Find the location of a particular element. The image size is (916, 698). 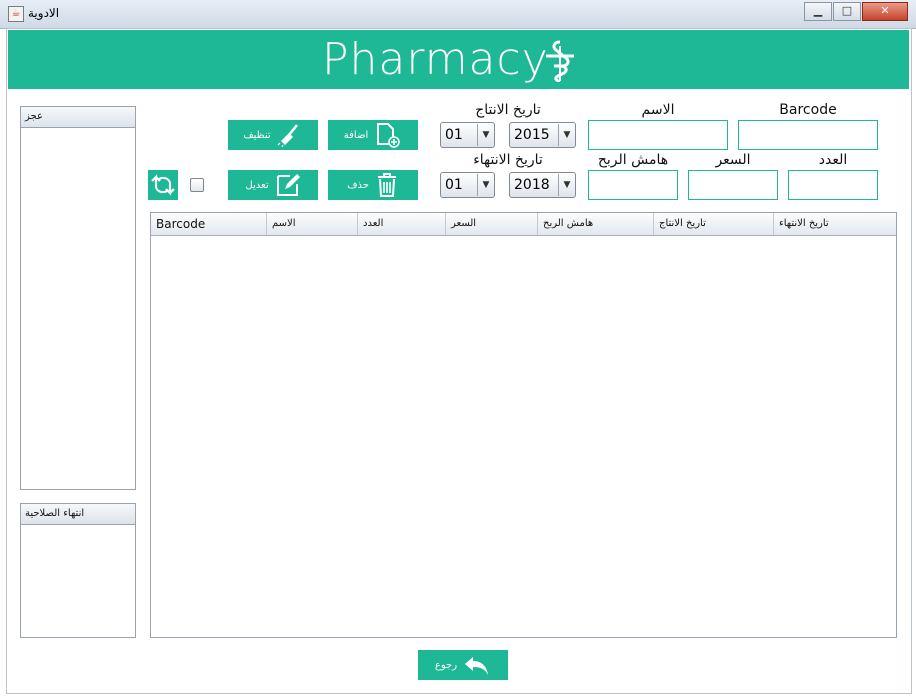

expiry-list-panel: انتهاء الصلاحية is located at coordinates (78, 570).